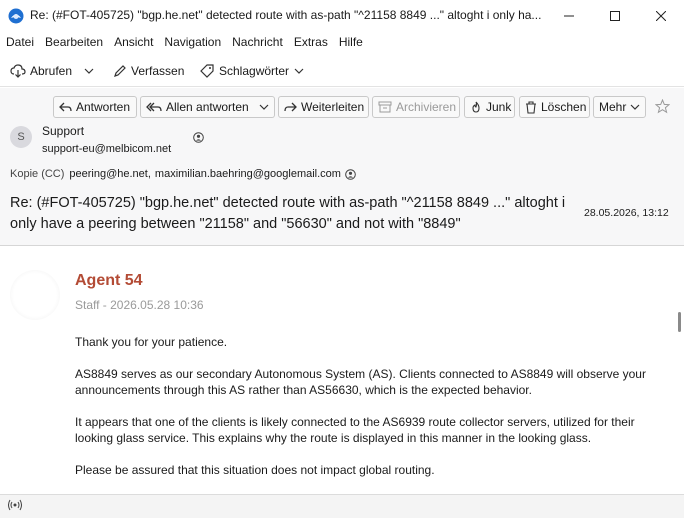  I want to click on agent-meta: Staff - 2026.05.28 10:36, so click(139, 305).